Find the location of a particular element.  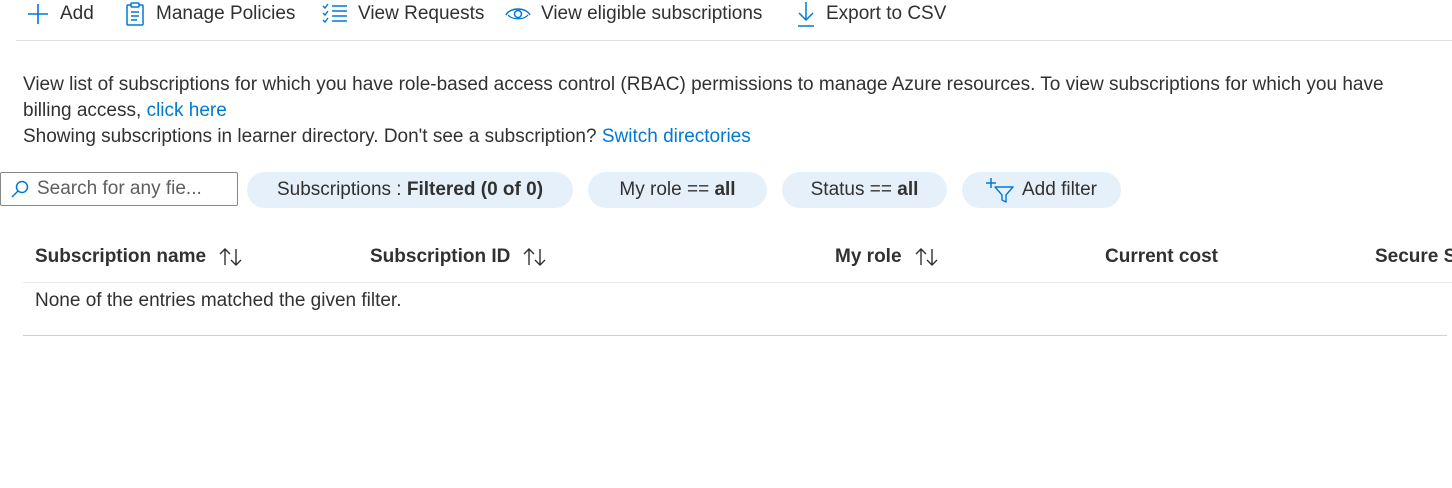

status-filter-pill: Status == all is located at coordinates (864, 190).